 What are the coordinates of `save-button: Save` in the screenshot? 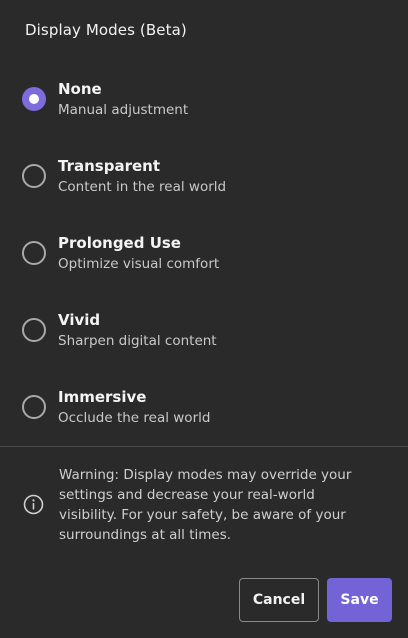 It's located at (359, 600).